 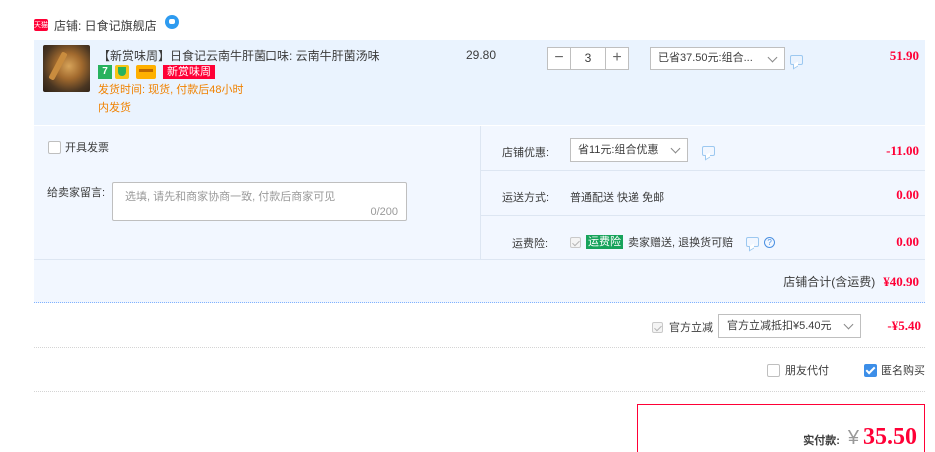 What do you see at coordinates (894, 370) in the screenshot?
I see `anonymous-purchase-option: 匿名购买` at bounding box center [894, 370].